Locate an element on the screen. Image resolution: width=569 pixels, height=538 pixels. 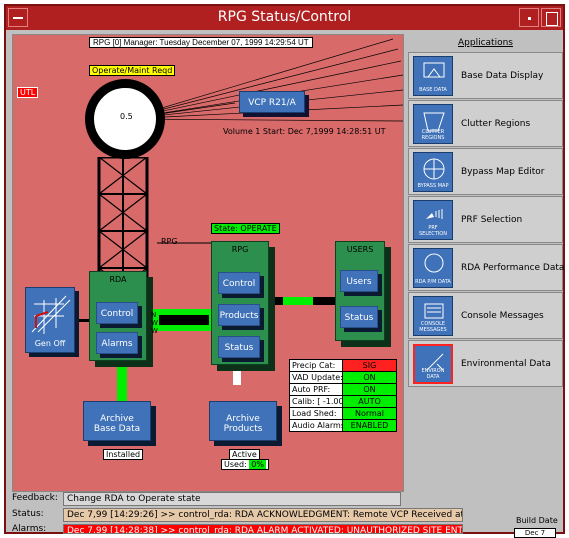
generator-icon is located at coordinates (51, 314).